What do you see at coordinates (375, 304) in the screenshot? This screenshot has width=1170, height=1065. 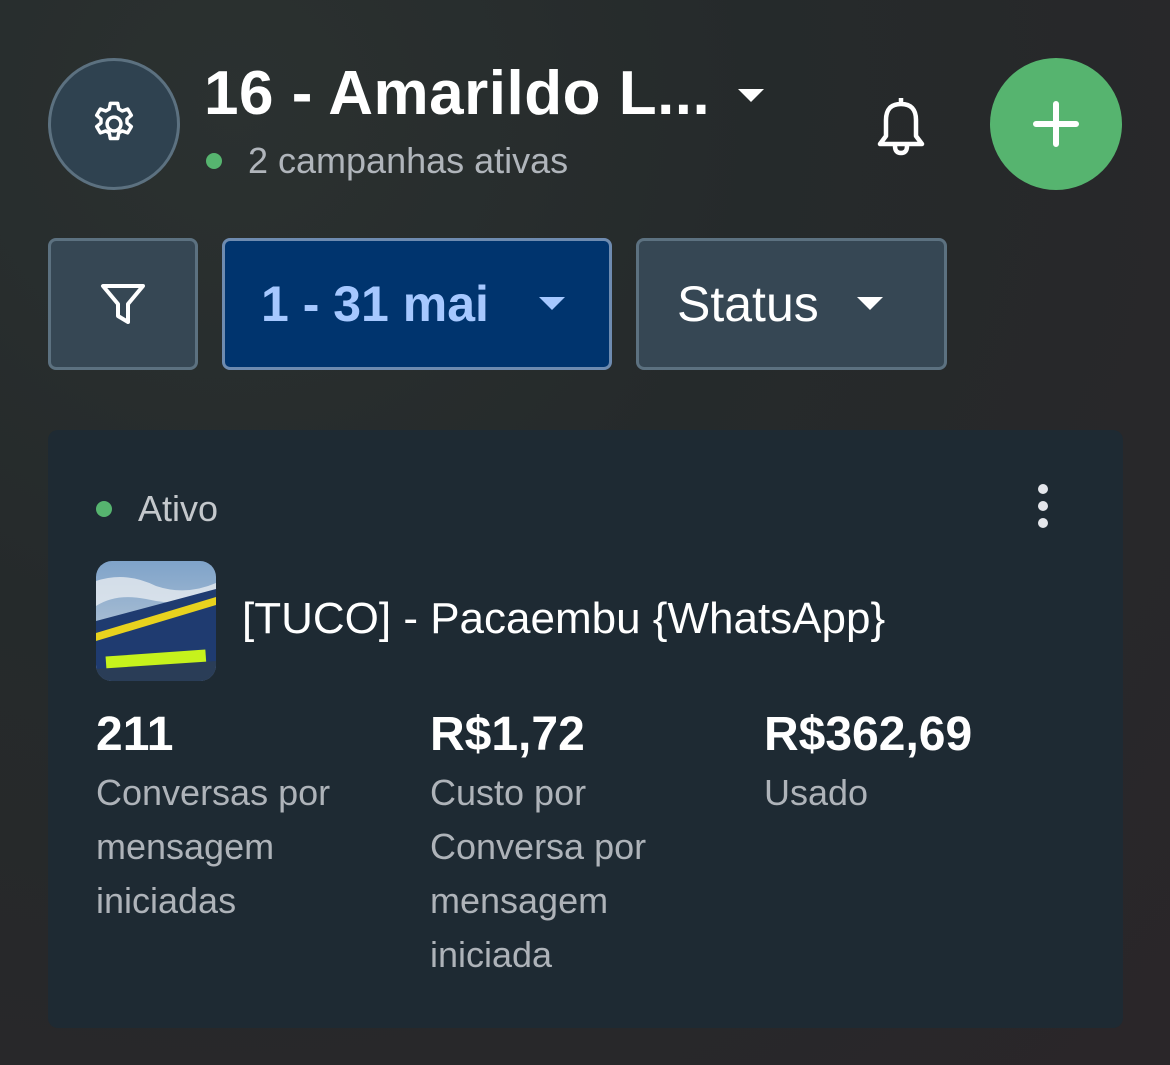 I see `date-range-label: 1 - 31 mai` at bounding box center [375, 304].